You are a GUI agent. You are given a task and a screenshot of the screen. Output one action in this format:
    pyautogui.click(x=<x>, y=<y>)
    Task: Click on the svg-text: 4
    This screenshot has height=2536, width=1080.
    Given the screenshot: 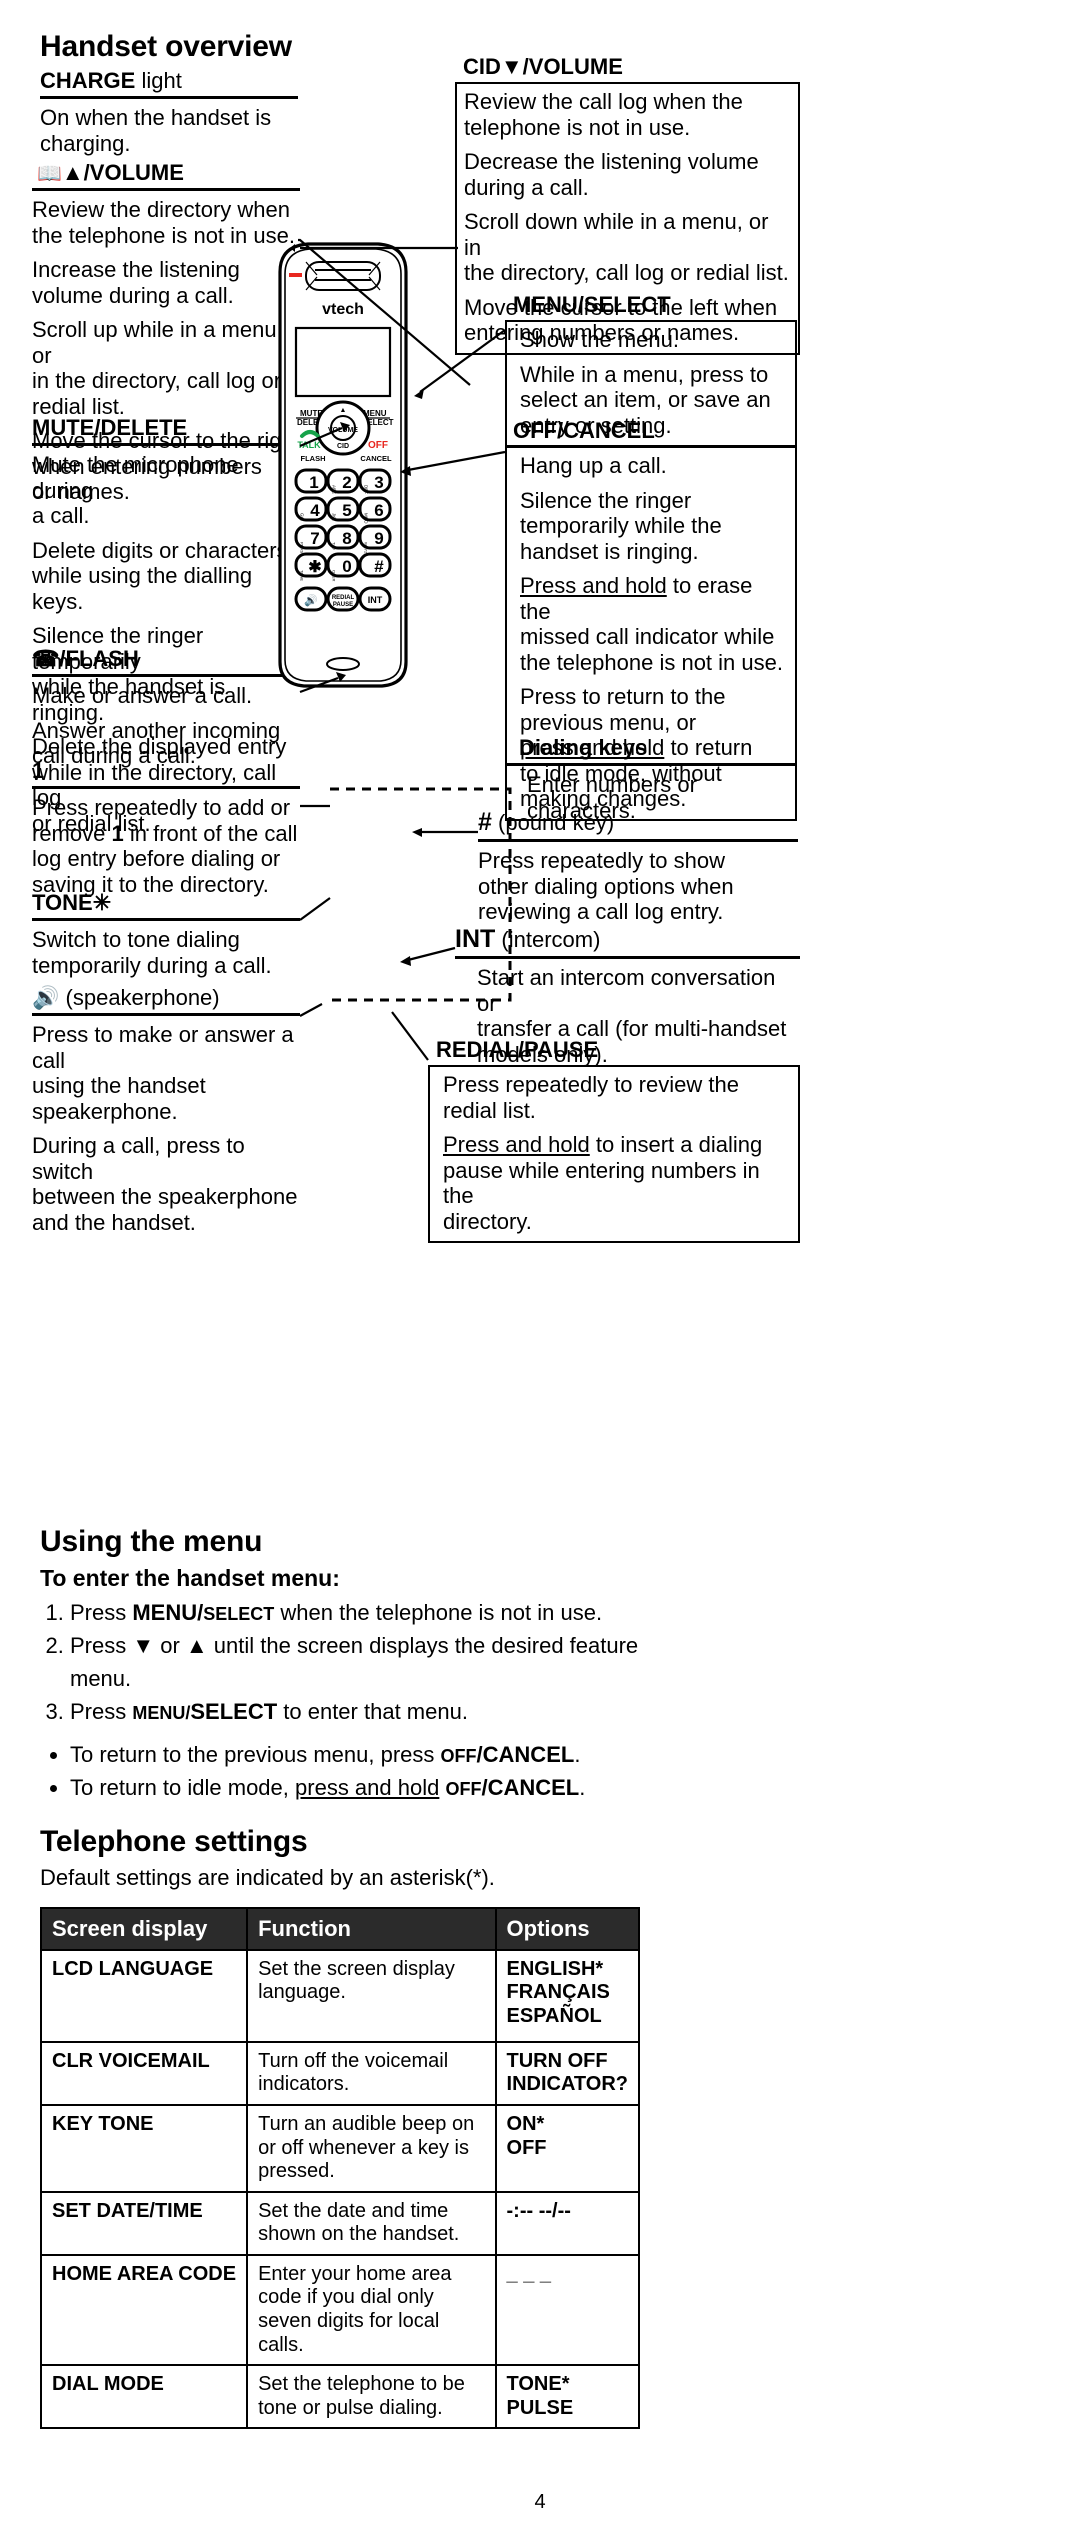 What is the action you would take?
    pyautogui.click(x=315, y=510)
    